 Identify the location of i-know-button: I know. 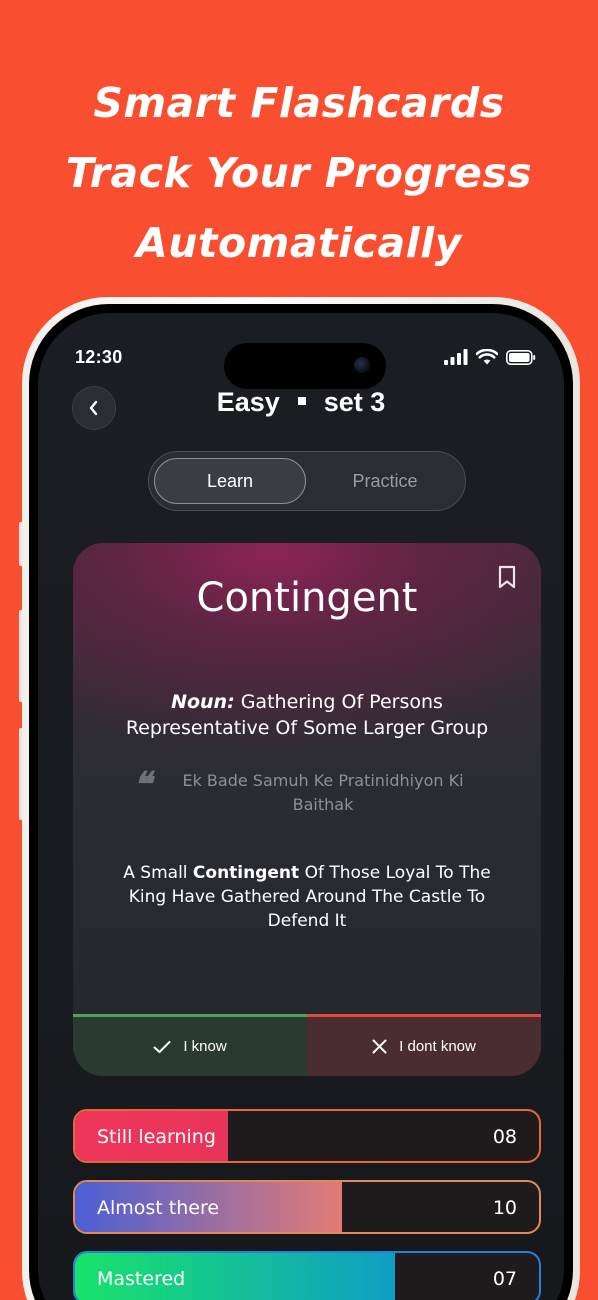
(190, 1045).